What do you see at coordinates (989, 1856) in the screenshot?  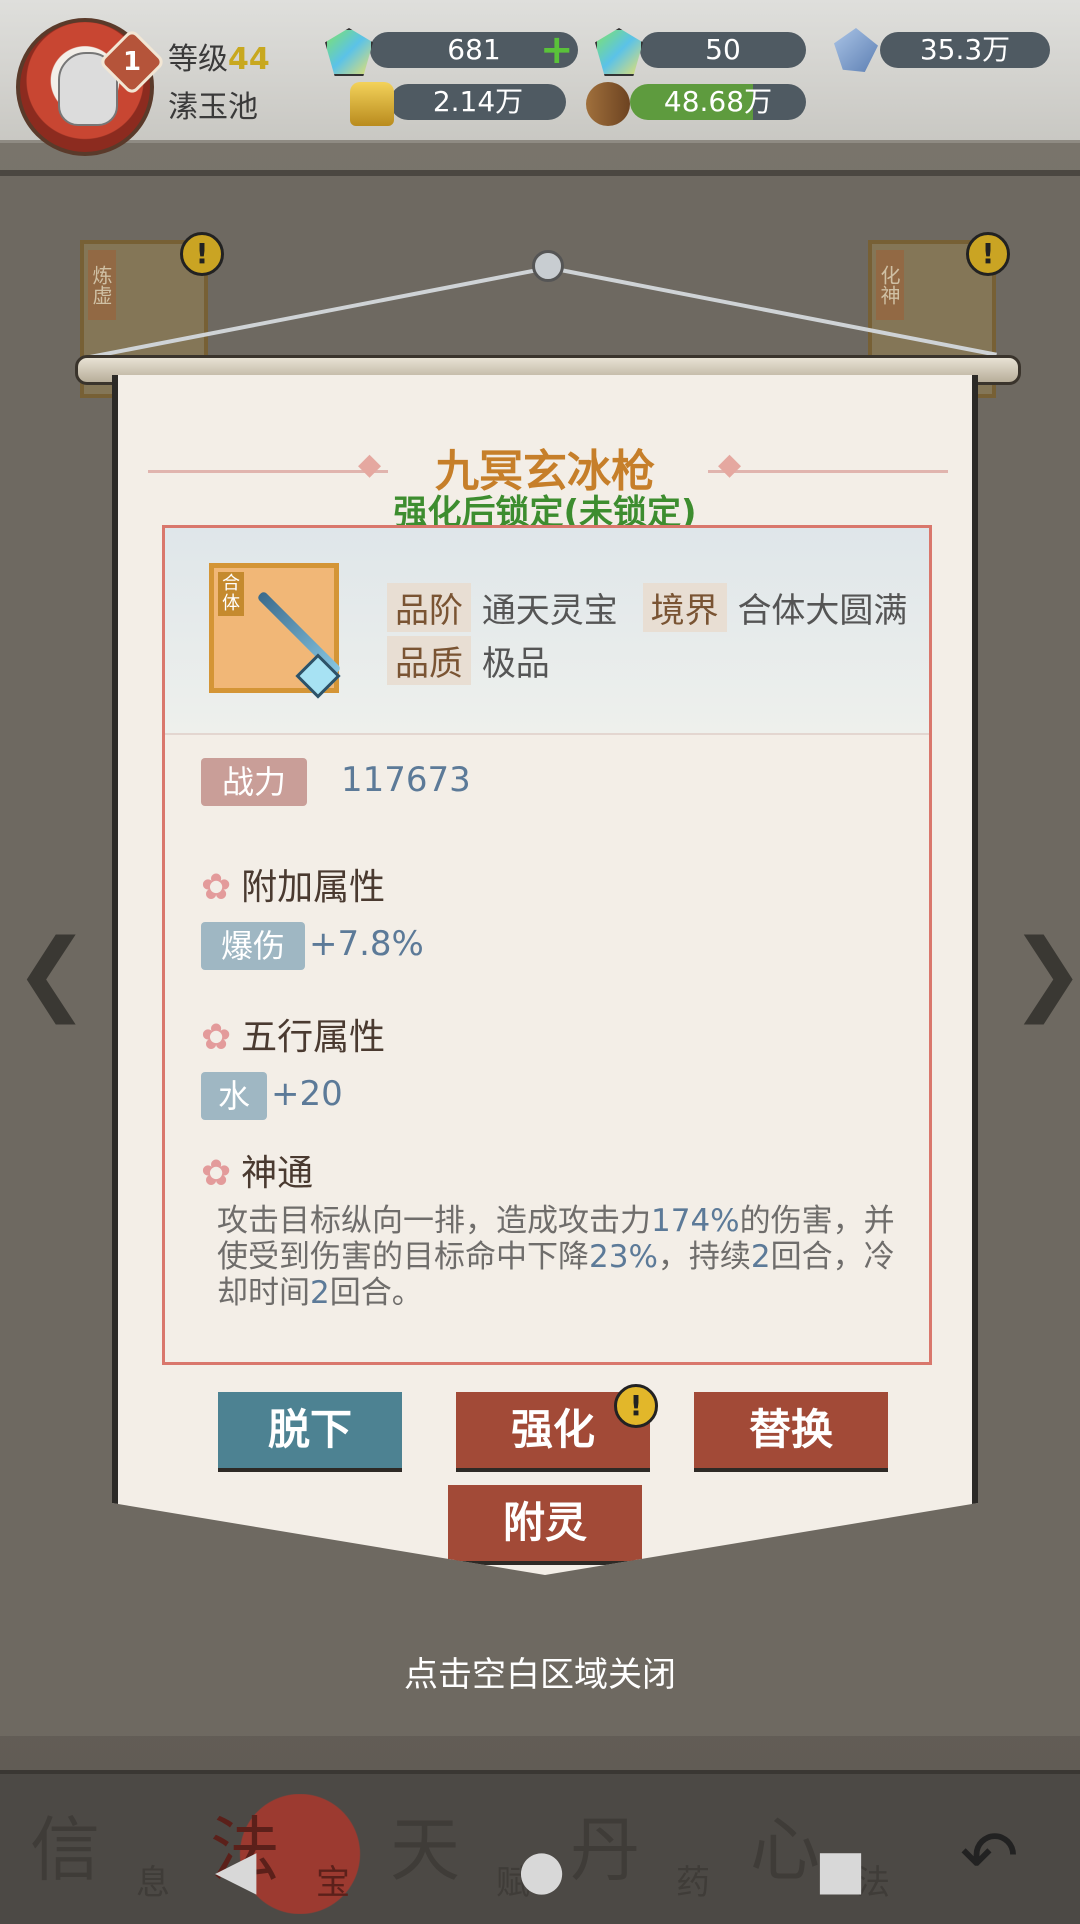 I see `return-arrow-icon: ↶` at bounding box center [989, 1856].